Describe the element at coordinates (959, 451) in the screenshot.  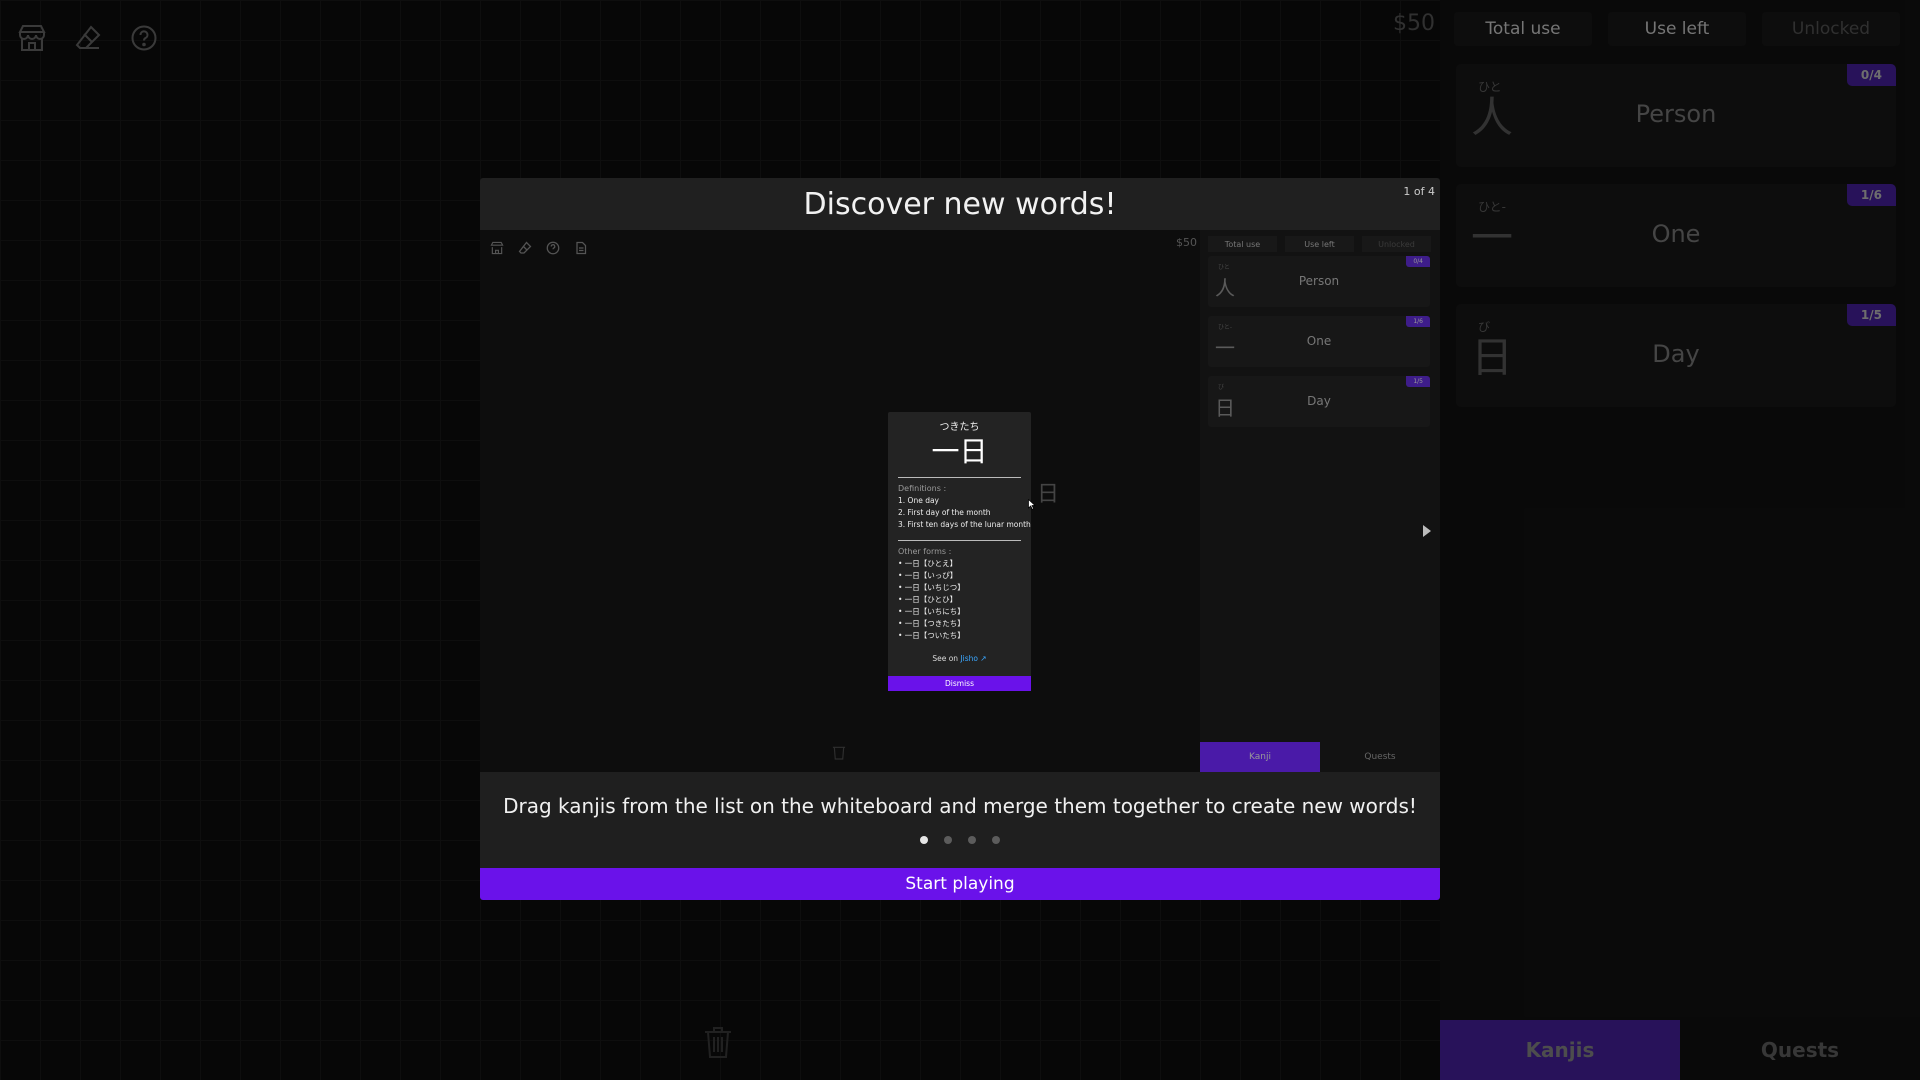
I see `word-kanji: 一日` at that location.